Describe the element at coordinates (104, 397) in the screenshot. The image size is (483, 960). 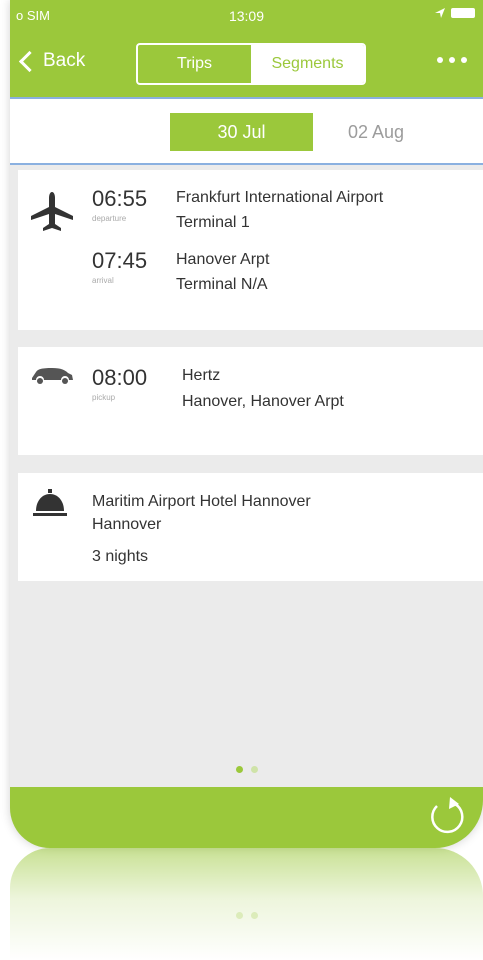
I see `pickup-label: pickup` at that location.